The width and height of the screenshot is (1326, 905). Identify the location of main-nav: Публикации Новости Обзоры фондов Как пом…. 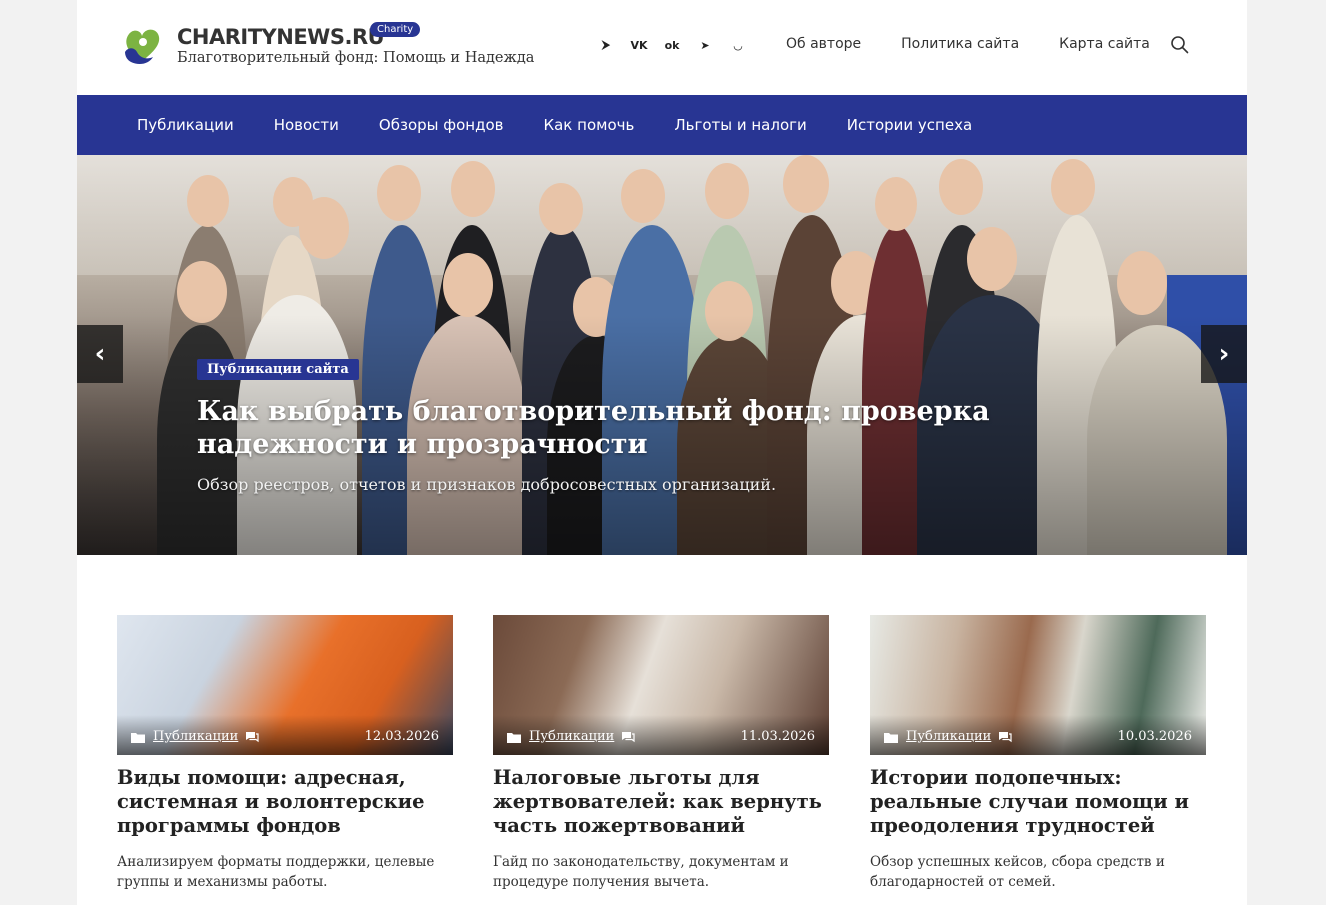
(662, 125).